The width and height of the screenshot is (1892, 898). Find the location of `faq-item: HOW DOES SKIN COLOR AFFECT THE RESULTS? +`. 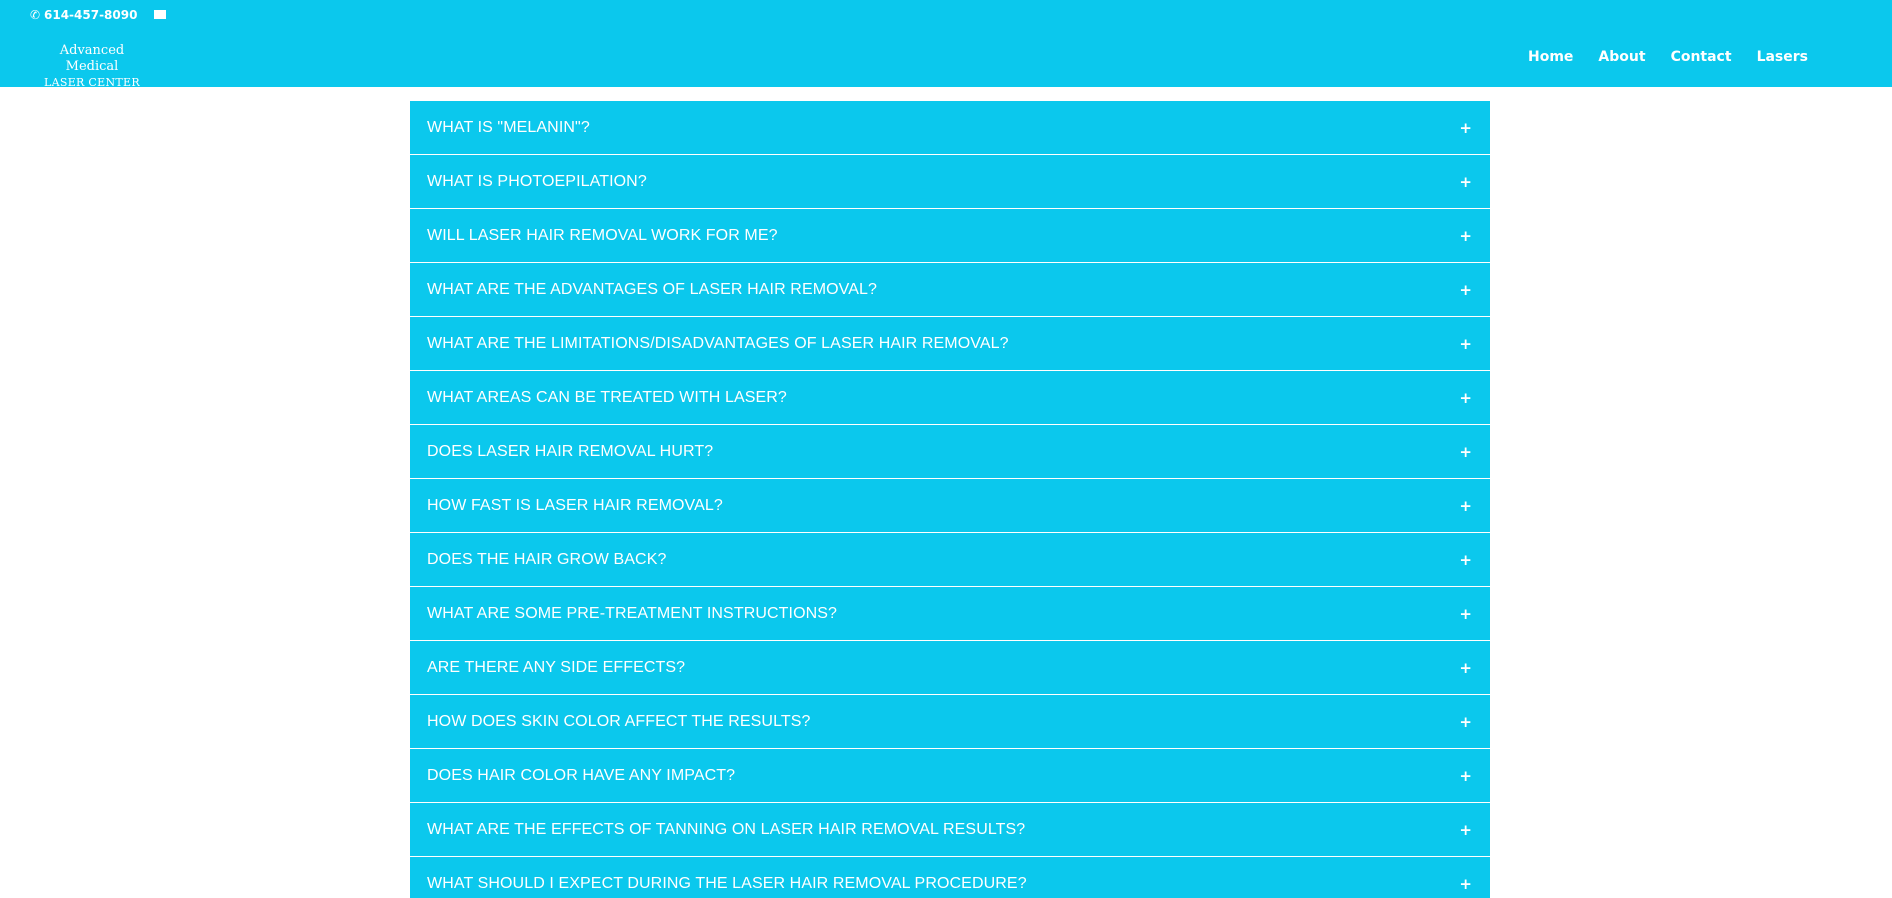

faq-item: HOW DOES SKIN COLOR AFFECT THE RESULTS? + is located at coordinates (950, 721).